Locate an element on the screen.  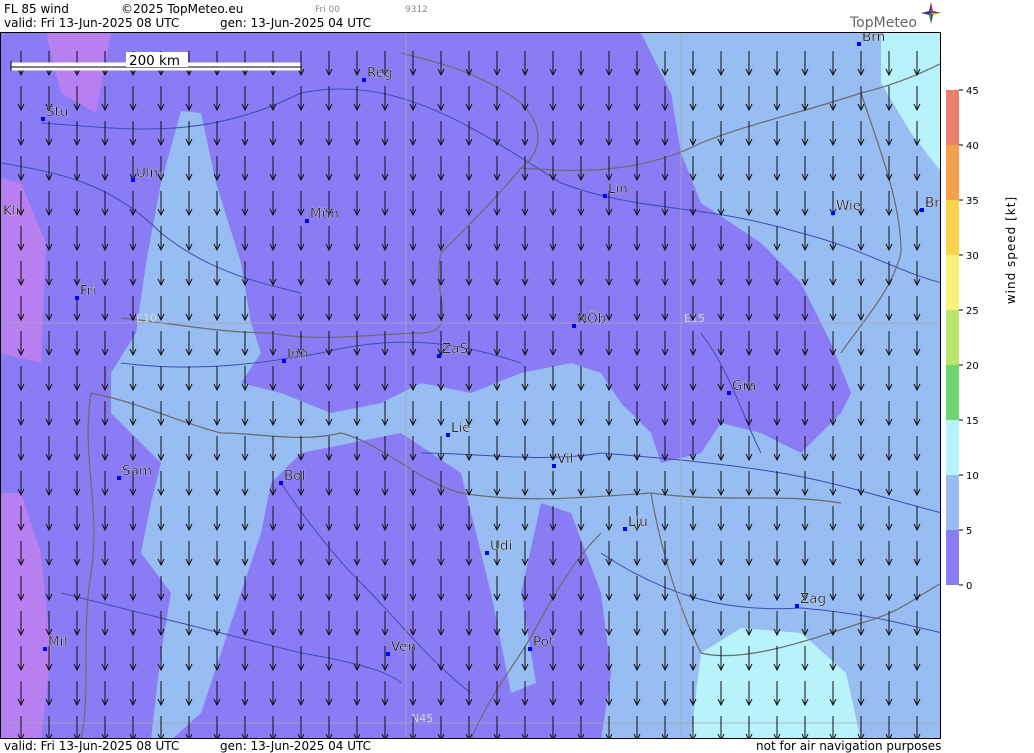
grid-label-e10: E10 is located at coordinates (146, 318).